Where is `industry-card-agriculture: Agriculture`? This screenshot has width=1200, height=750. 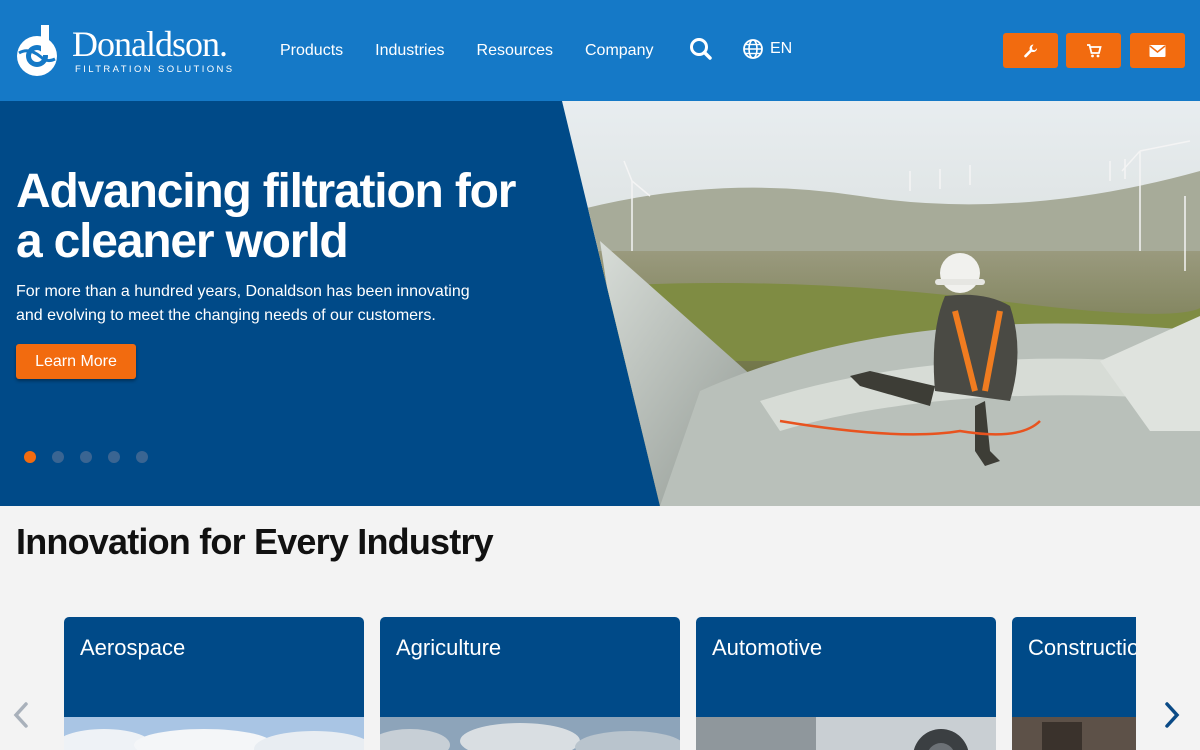 industry-card-agriculture: Agriculture is located at coordinates (530, 683).